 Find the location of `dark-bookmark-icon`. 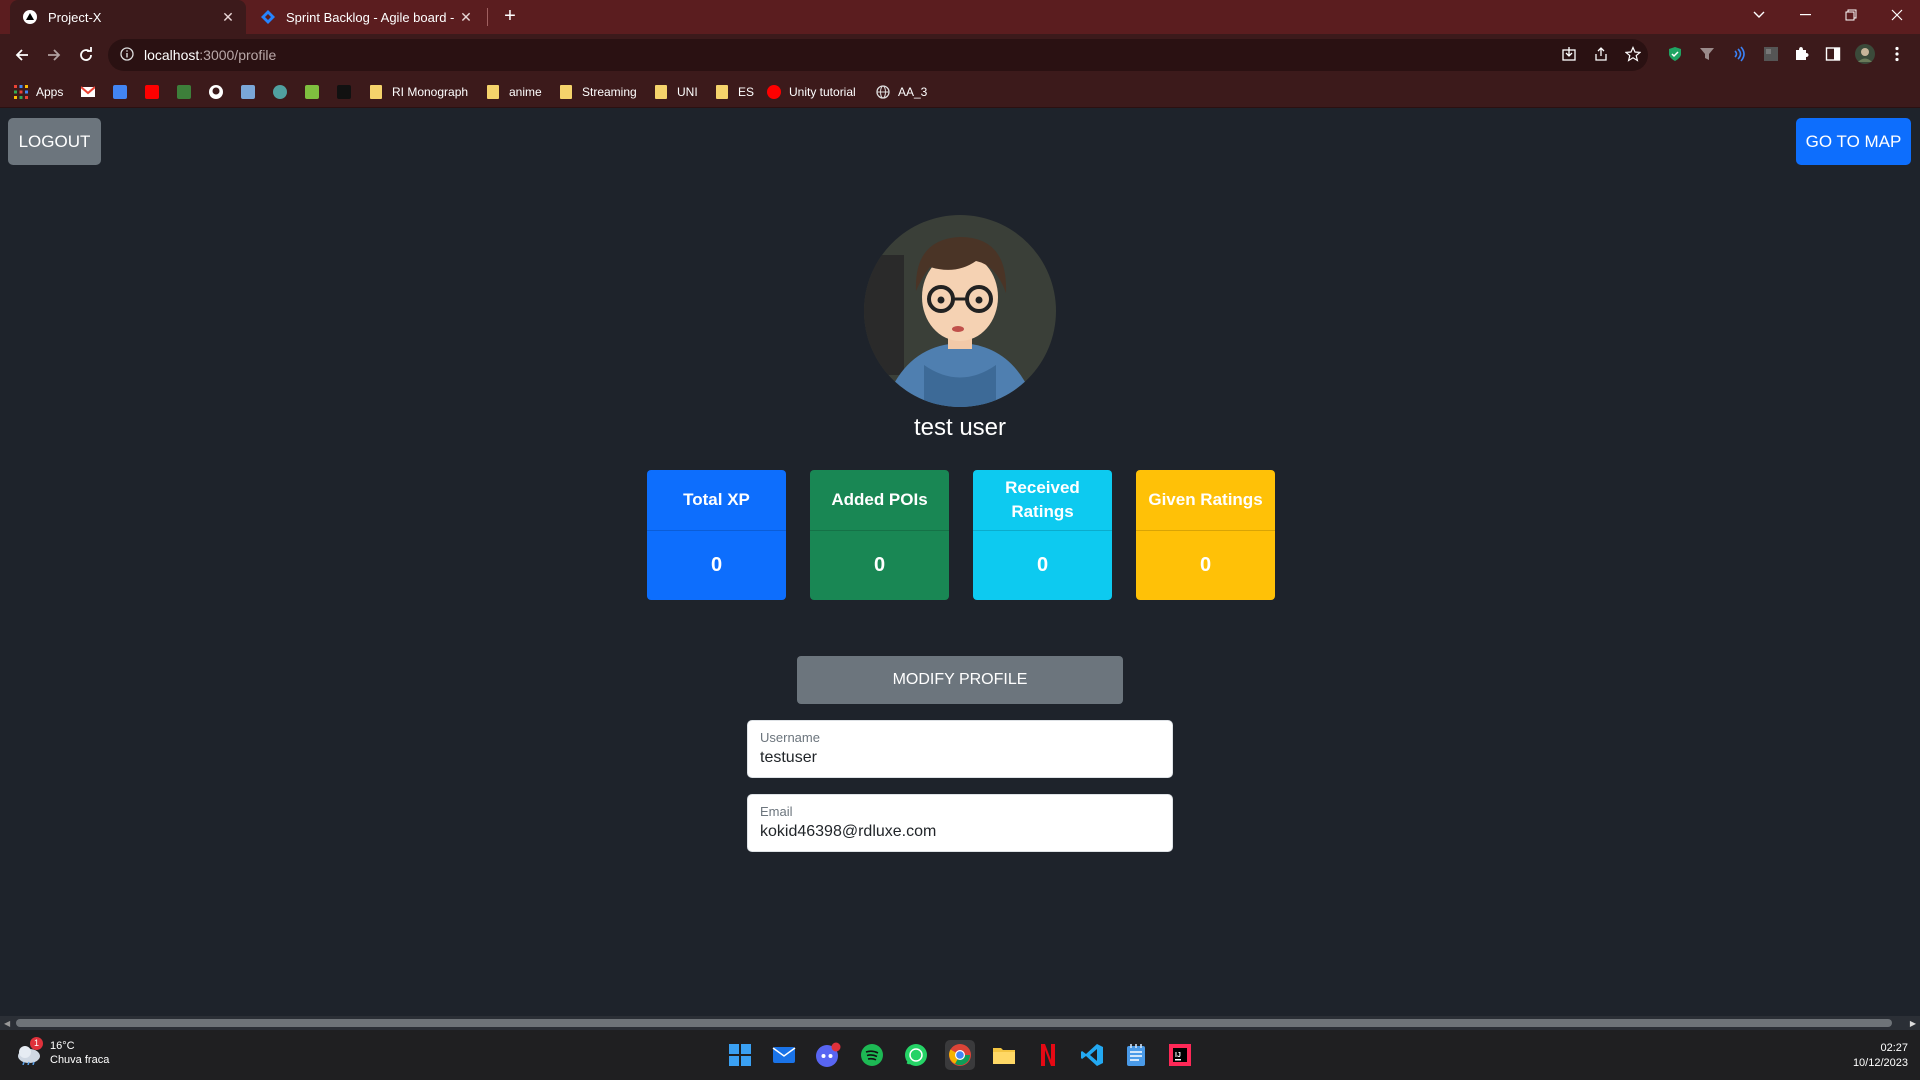

dark-bookmark-icon is located at coordinates (344, 92).